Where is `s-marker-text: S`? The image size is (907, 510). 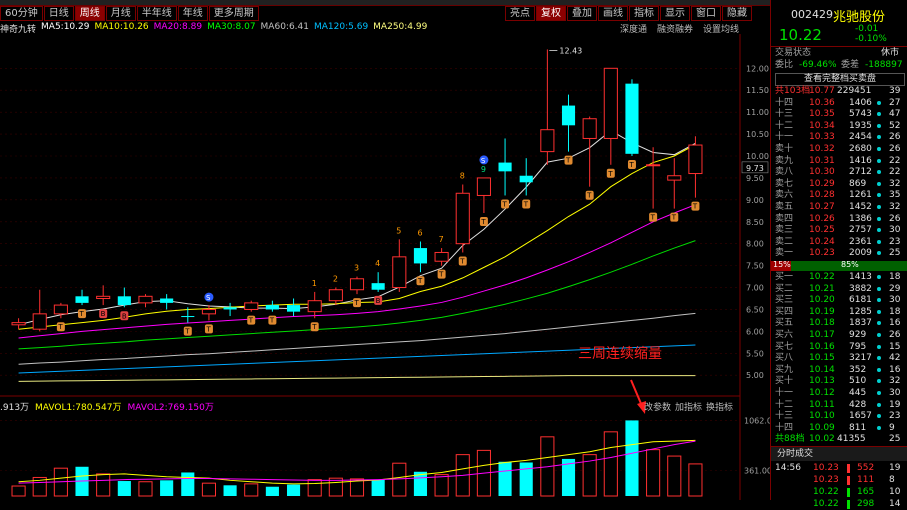 s-marker-text: S is located at coordinates (208, 298).